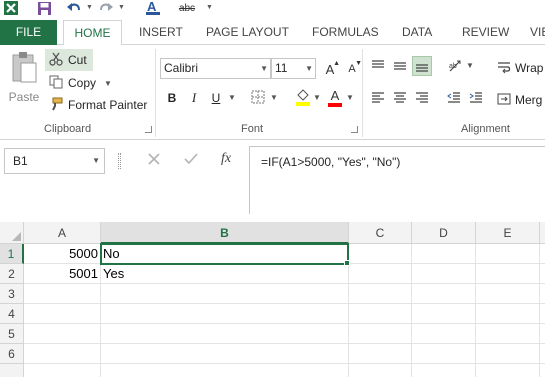  I want to click on align-left-button, so click(378, 98).